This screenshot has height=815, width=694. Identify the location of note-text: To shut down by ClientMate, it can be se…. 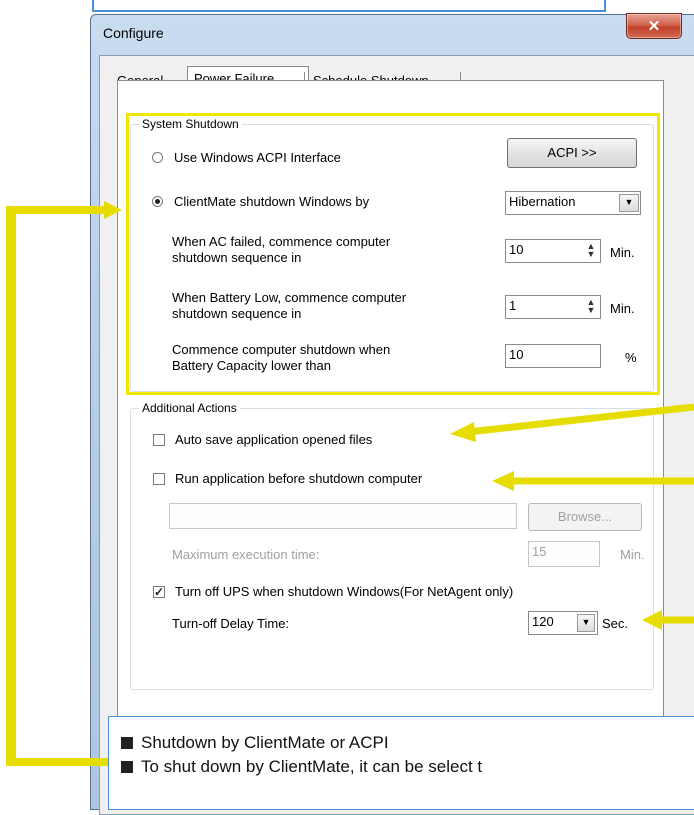
(312, 766).